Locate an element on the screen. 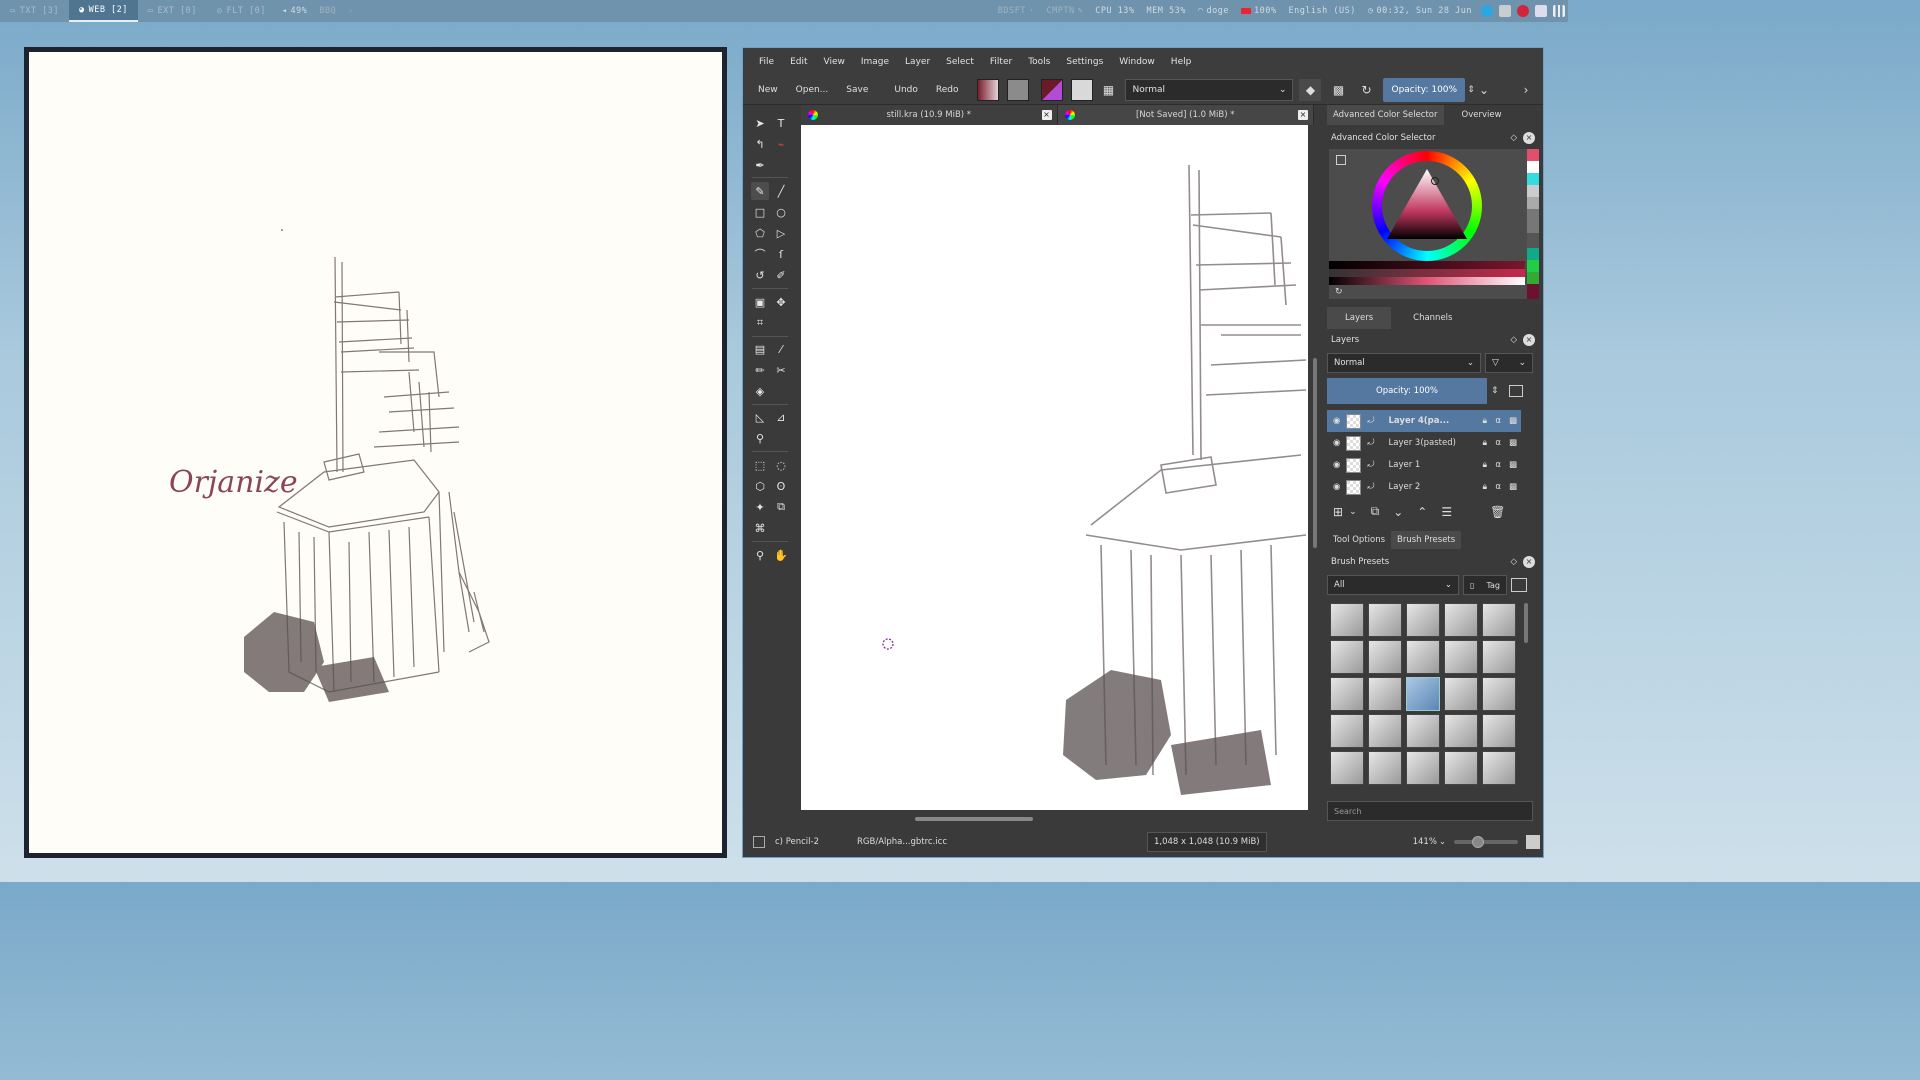 The image size is (1920, 1080). tab-overview: Overview is located at coordinates (1481, 115).